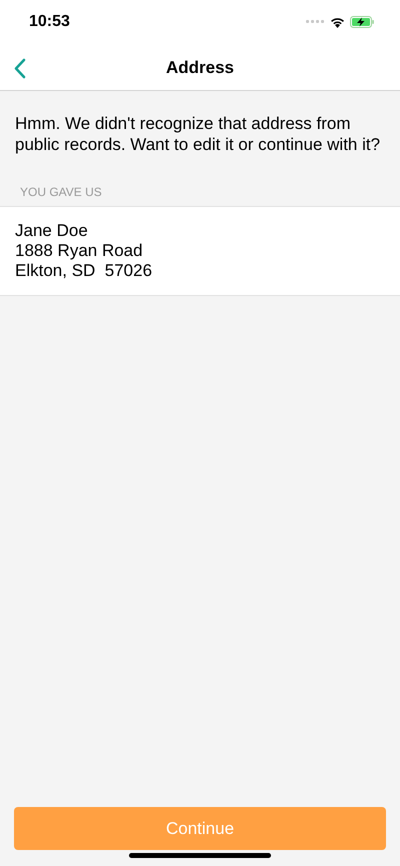  What do you see at coordinates (52, 231) in the screenshot?
I see `address-line: Jane Doe` at bounding box center [52, 231].